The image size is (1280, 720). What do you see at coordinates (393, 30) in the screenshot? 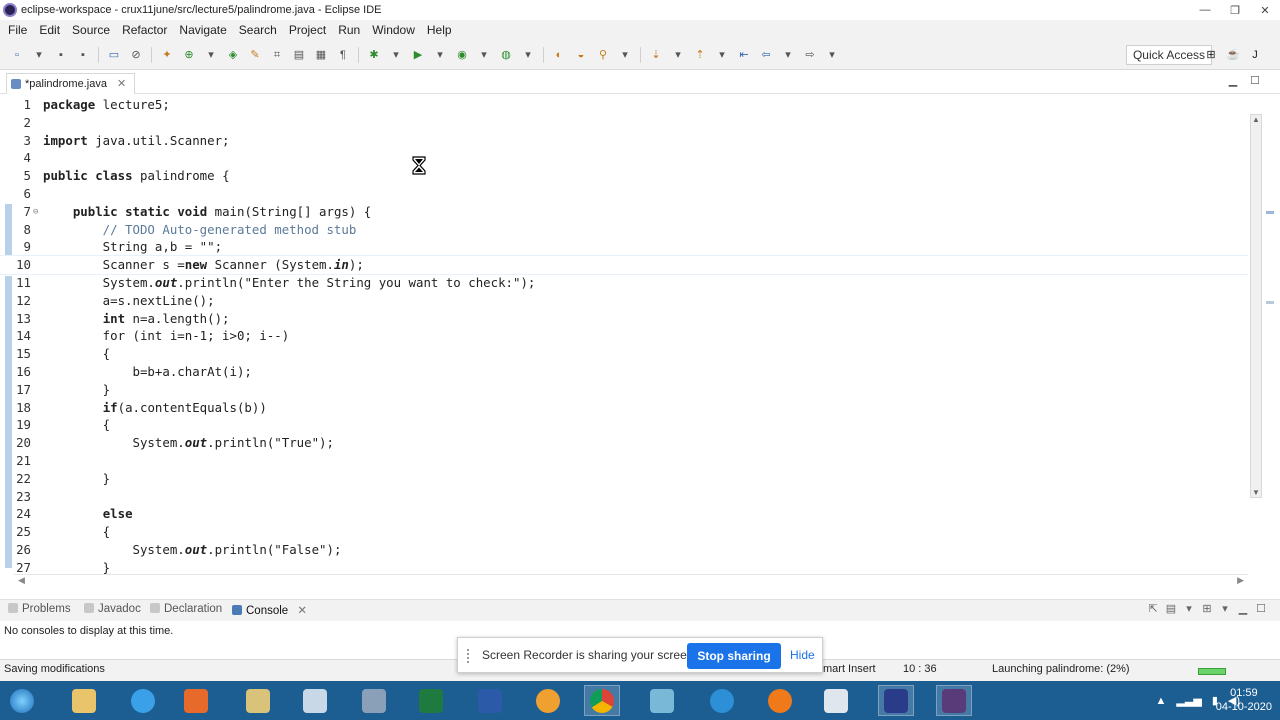
I see `menu-window: Window` at bounding box center [393, 30].